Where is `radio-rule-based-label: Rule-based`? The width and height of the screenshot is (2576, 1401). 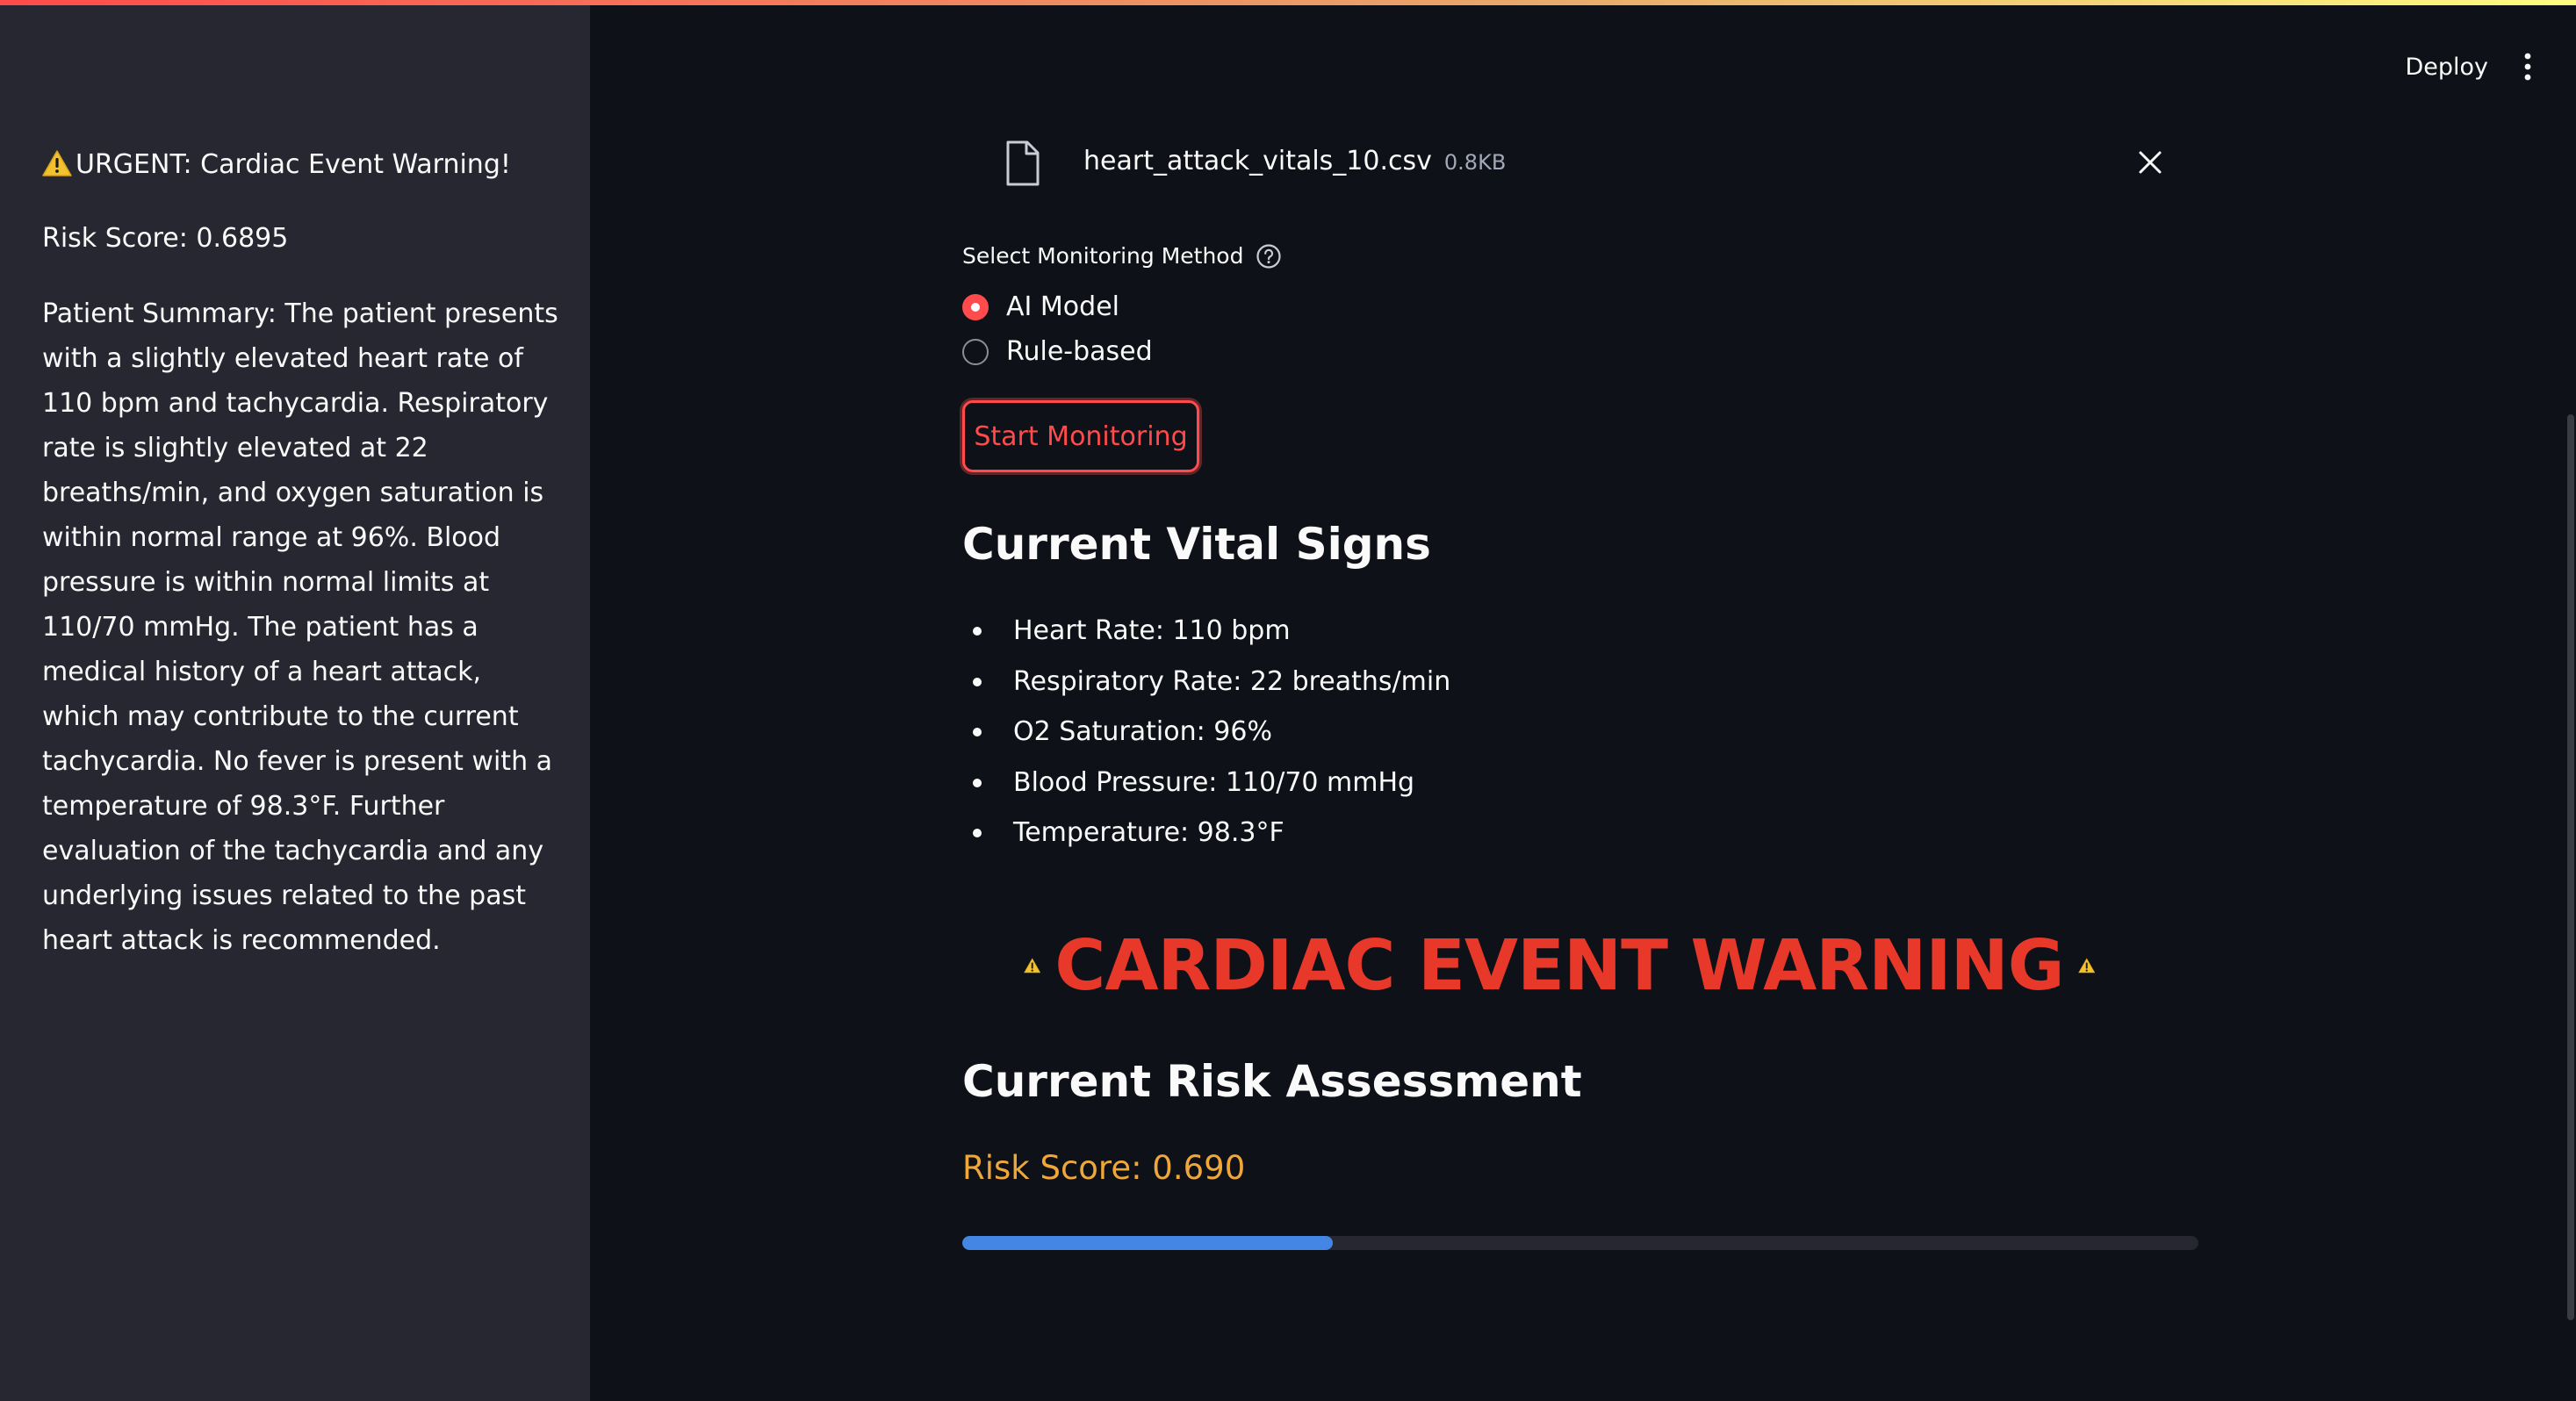 radio-rule-based-label: Rule-based is located at coordinates (1079, 351).